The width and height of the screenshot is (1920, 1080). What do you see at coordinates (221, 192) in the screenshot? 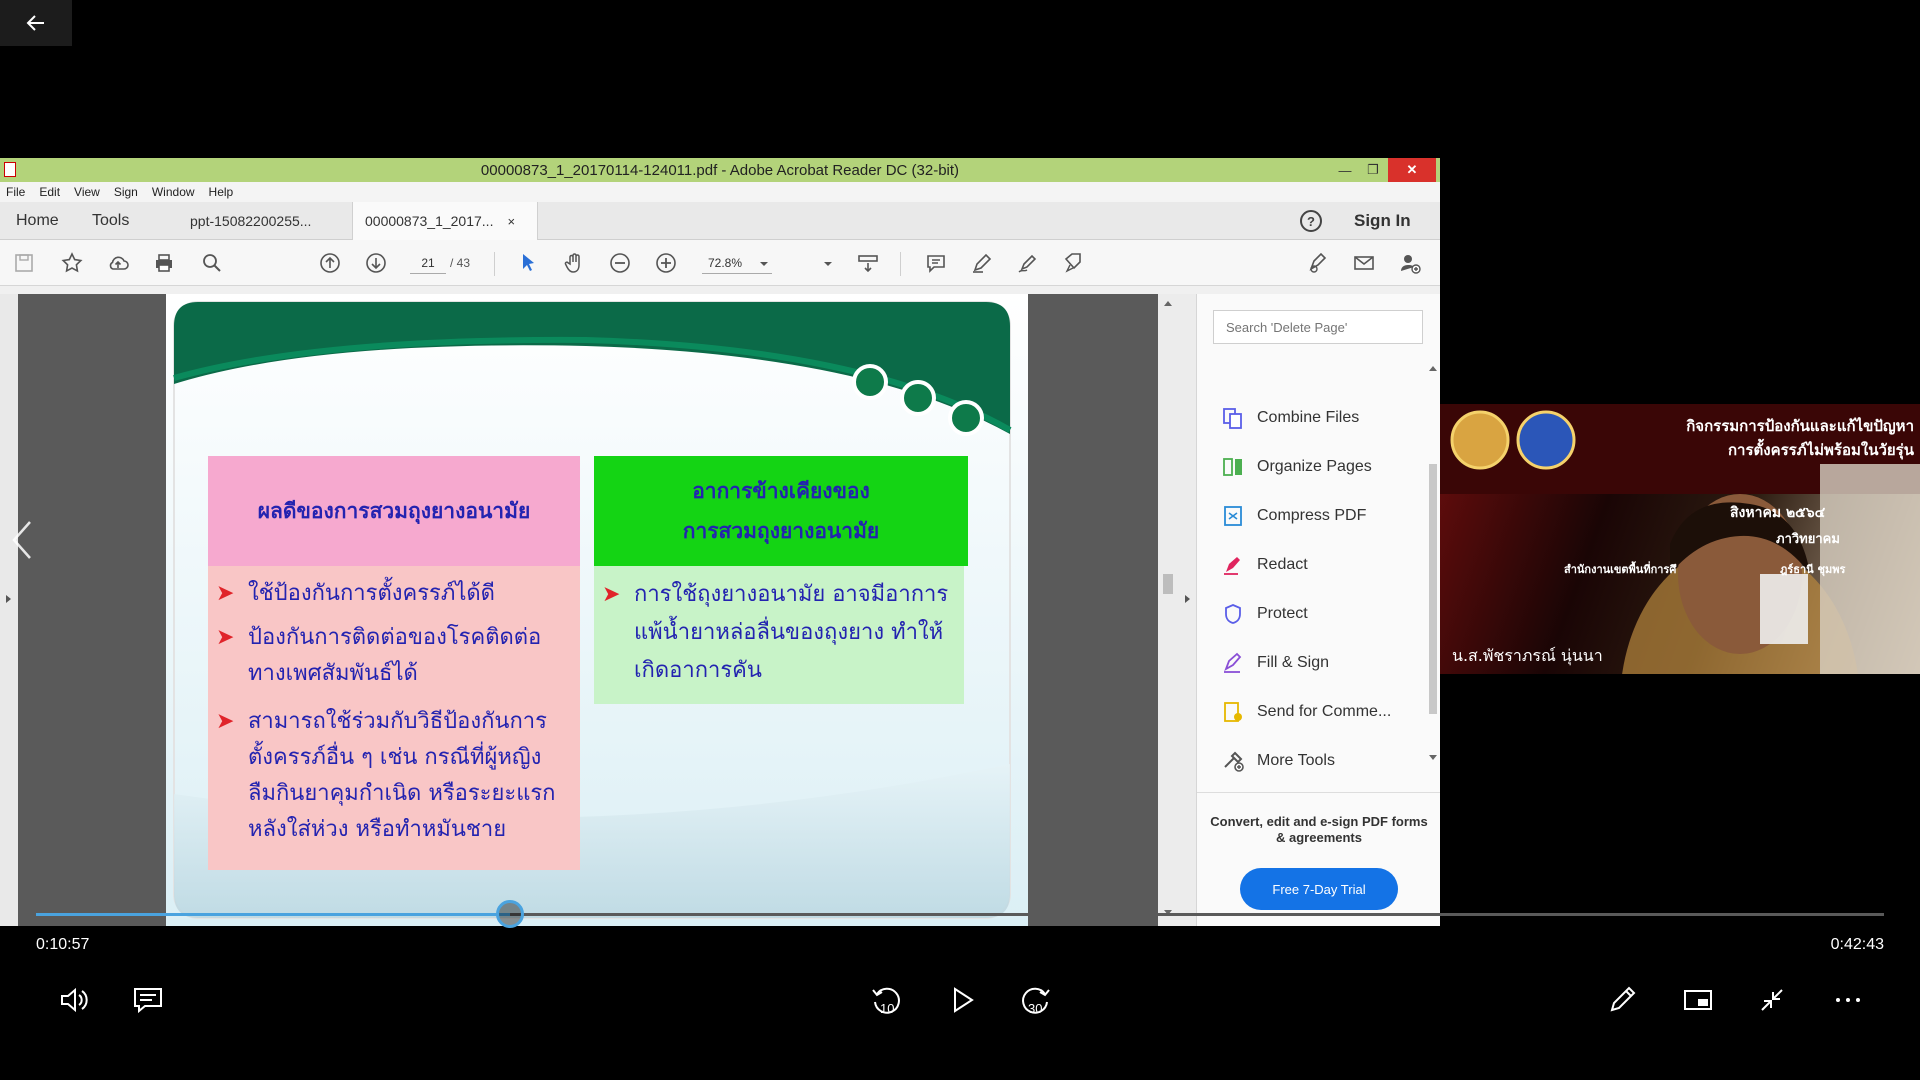
I see `menu-help: Help` at bounding box center [221, 192].